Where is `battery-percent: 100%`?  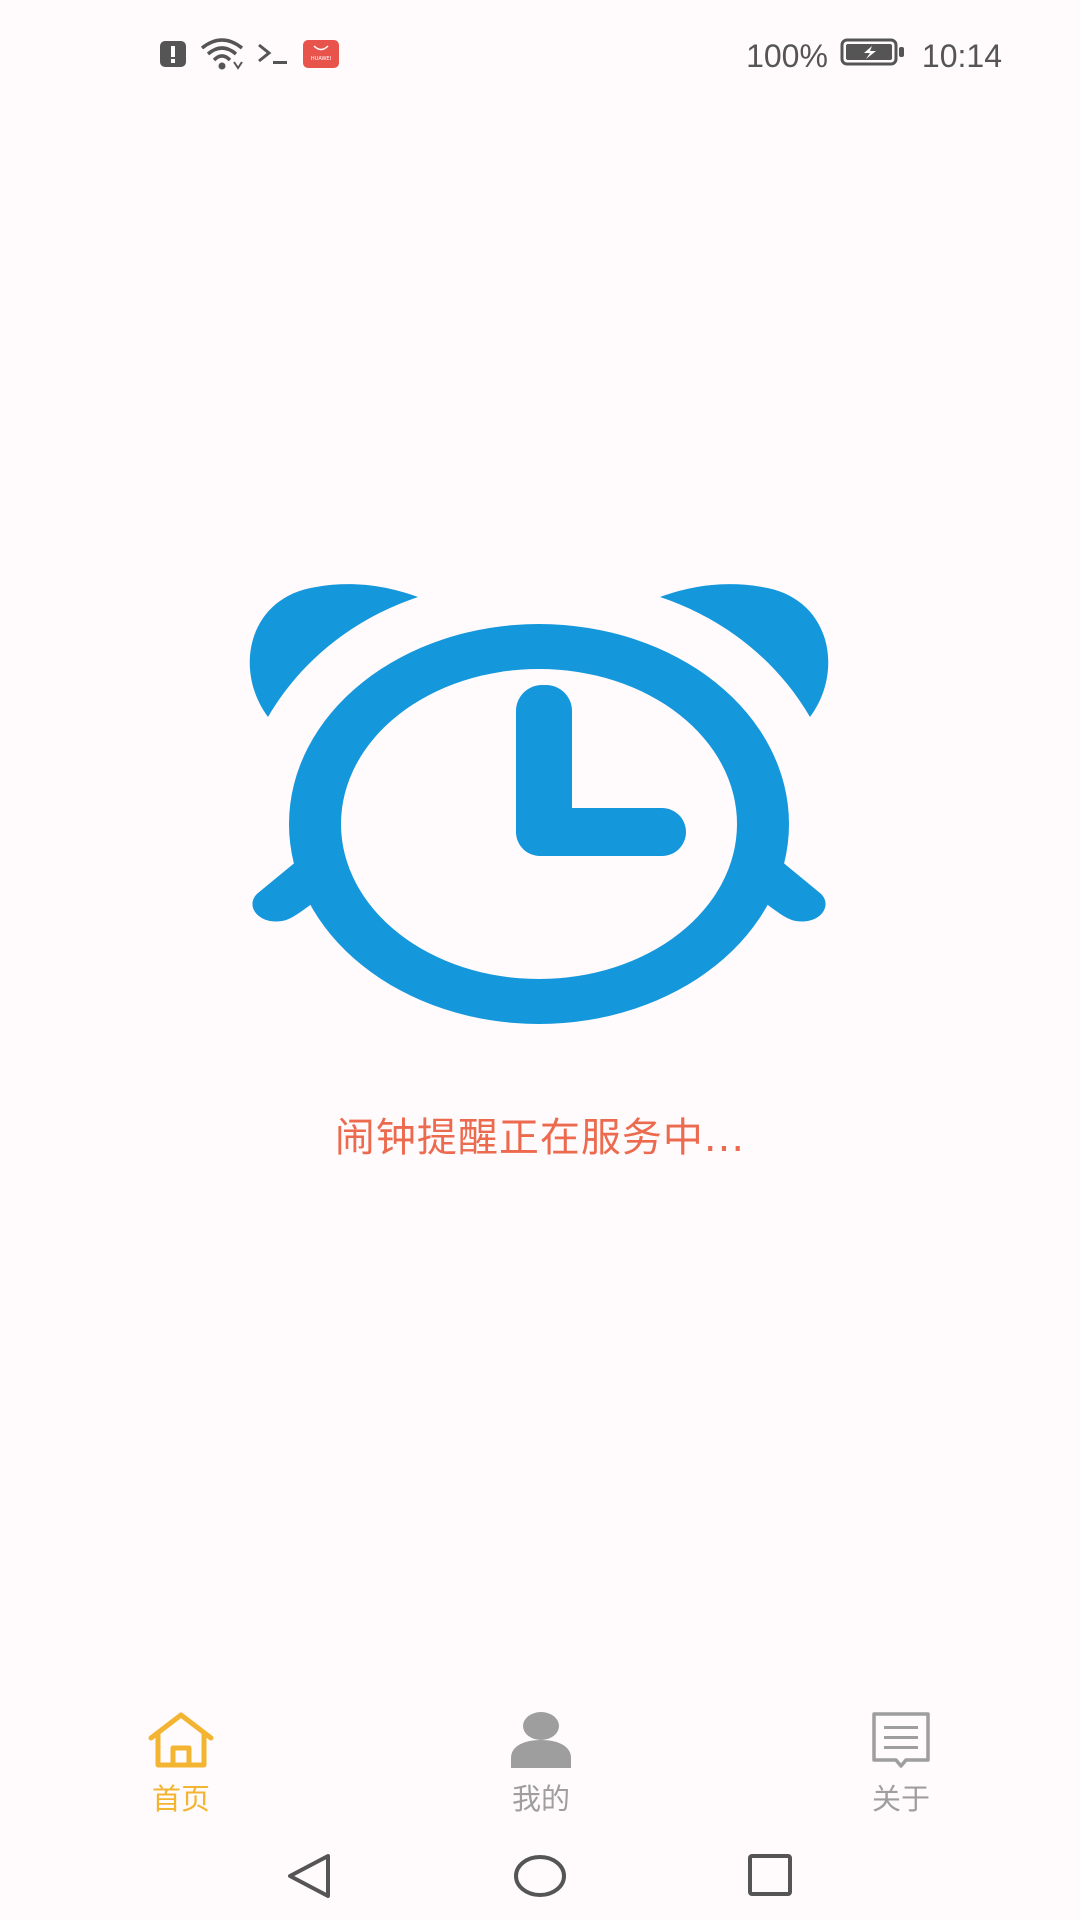 battery-percent: 100% is located at coordinates (787, 55).